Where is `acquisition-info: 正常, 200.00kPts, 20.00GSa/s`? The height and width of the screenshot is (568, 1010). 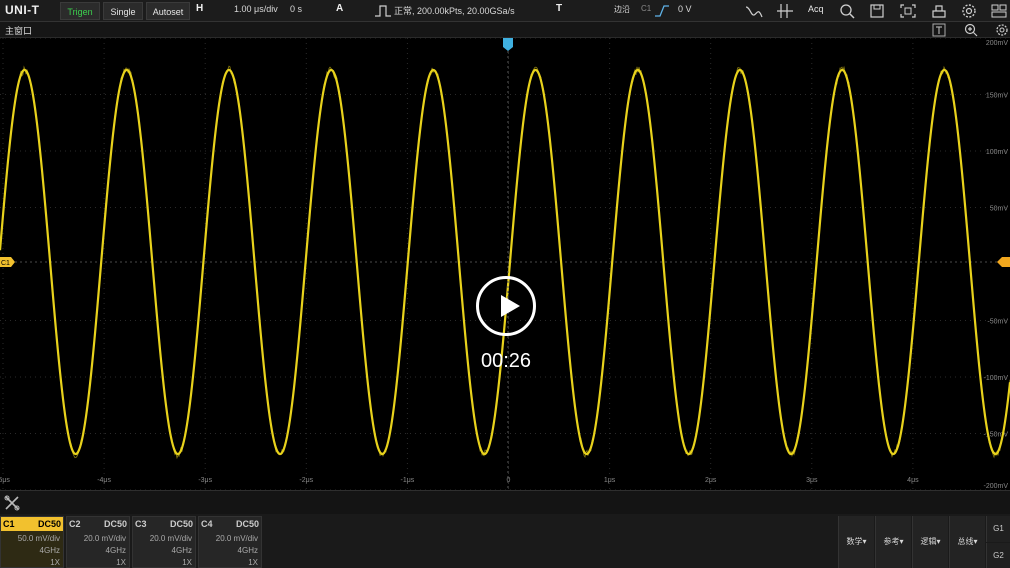
acquisition-info: 正常, 200.00kPts, 20.00GSa/s is located at coordinates (454, 10).